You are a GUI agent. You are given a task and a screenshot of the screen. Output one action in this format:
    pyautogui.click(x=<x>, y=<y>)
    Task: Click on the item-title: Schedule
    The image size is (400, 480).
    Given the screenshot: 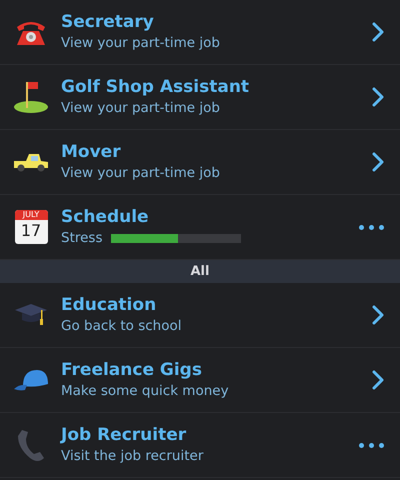 What is the action you would take?
    pyautogui.click(x=105, y=217)
    